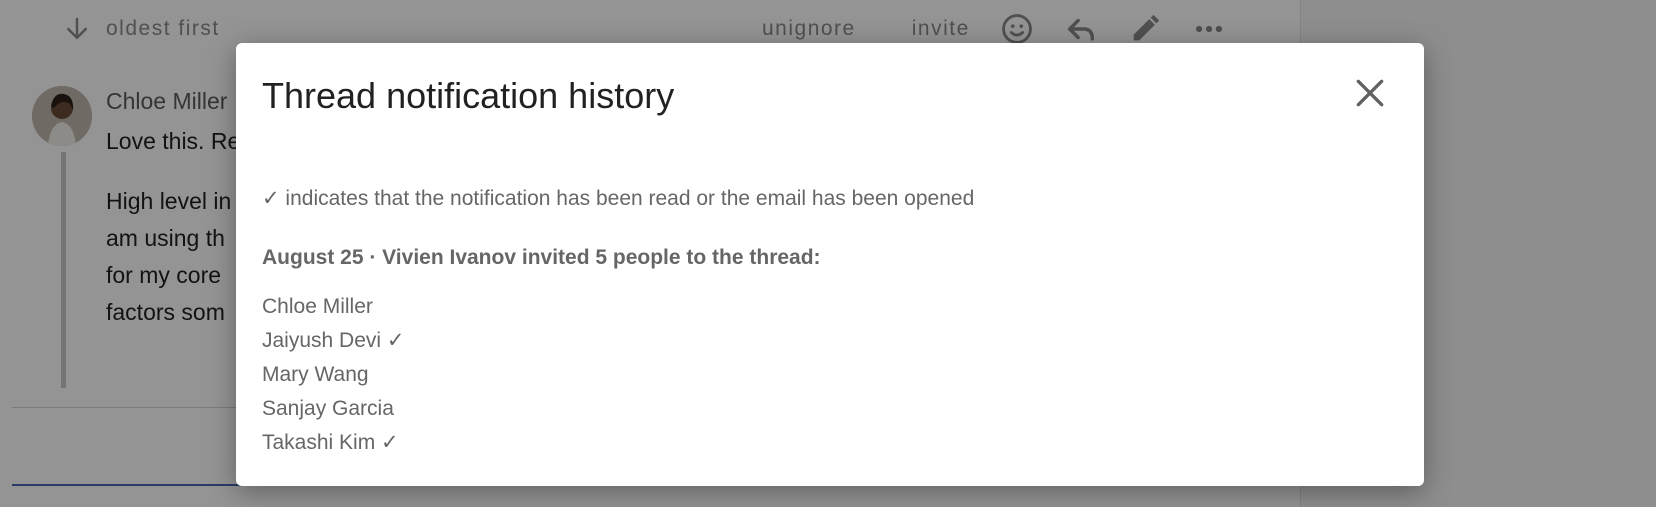 Image resolution: width=1656 pixels, height=507 pixels. I want to click on close-icon, so click(1370, 93).